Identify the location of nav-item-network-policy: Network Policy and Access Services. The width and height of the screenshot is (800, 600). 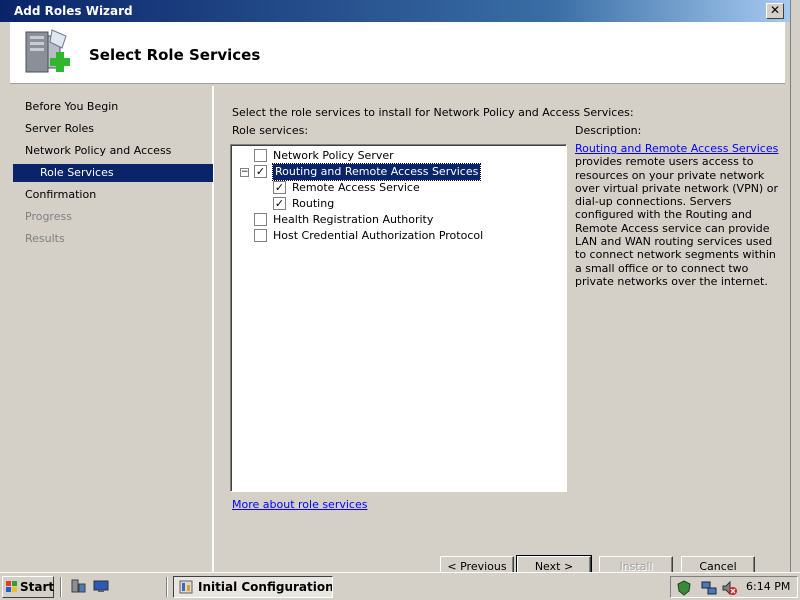
(118, 158).